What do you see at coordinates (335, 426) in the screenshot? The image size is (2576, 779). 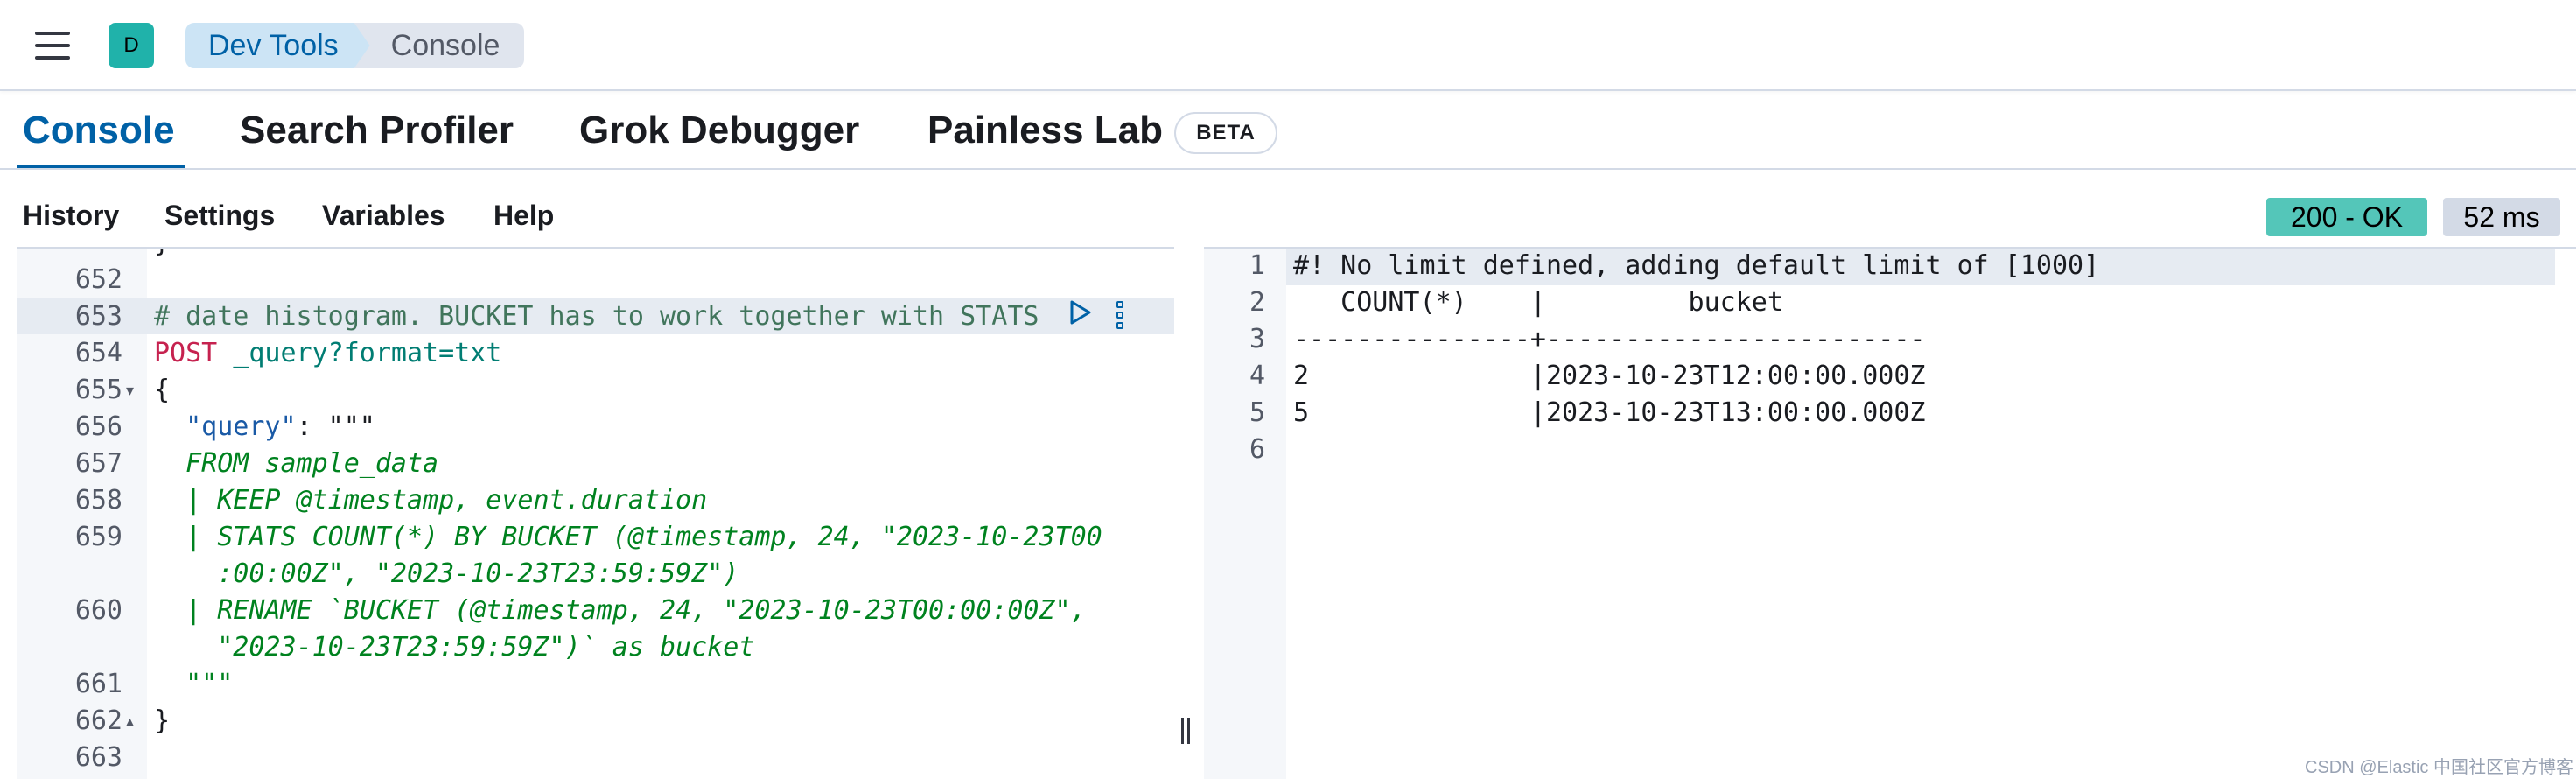 I see `json-value: : """` at bounding box center [335, 426].